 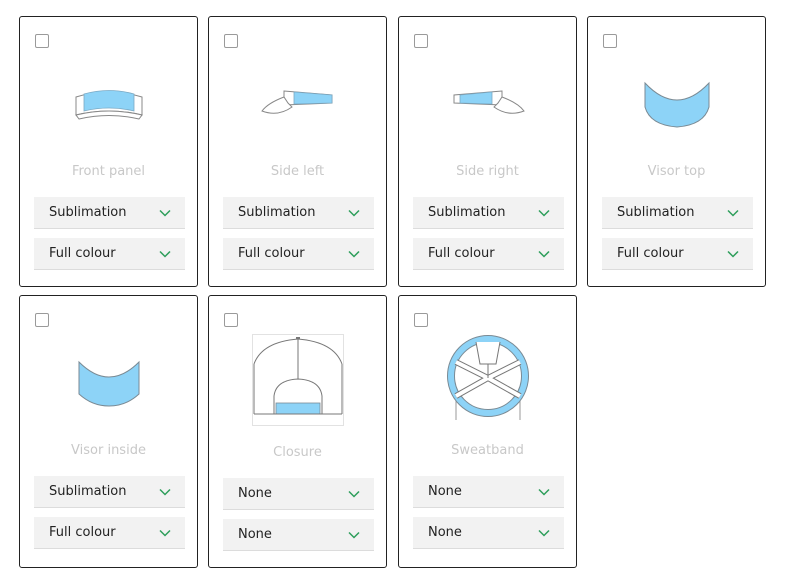 I want to click on card-label: Sweatband, so click(x=487, y=450).